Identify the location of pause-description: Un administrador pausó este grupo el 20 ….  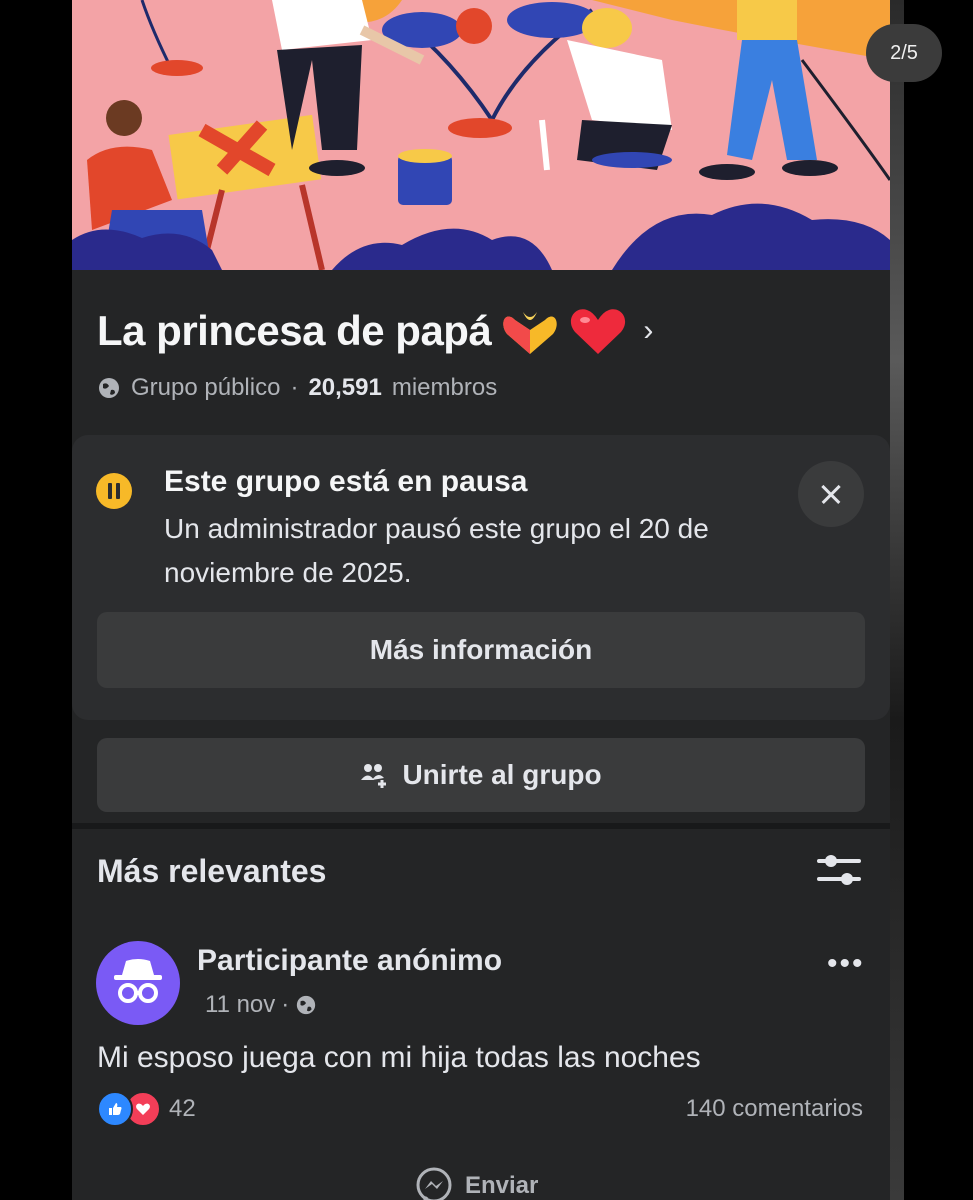
(436, 550).